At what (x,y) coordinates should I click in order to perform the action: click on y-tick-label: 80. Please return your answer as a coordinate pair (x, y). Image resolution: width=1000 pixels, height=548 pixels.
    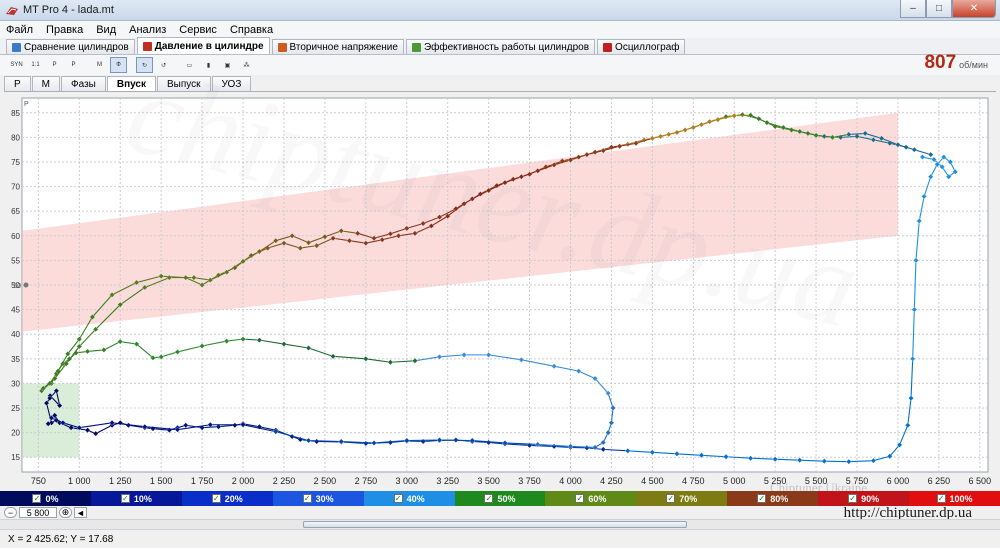
    Looking at the image, I should click on (15, 137).